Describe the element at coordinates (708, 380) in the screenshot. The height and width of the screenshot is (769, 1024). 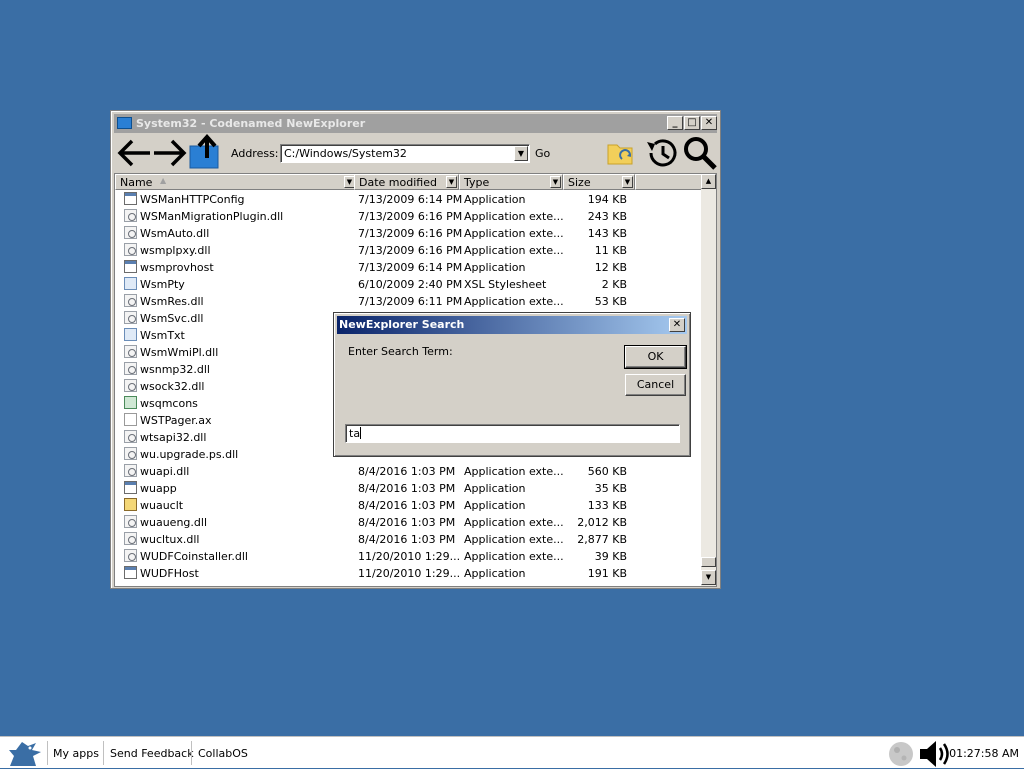
I see `vertical-scrollbar: ▲ ▼` at that location.